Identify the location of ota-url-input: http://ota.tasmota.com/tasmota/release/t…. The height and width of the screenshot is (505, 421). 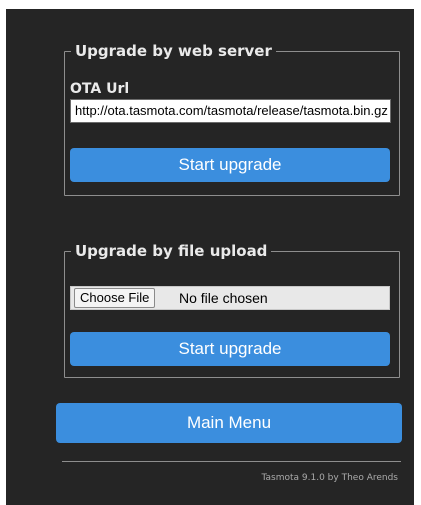
(230, 111).